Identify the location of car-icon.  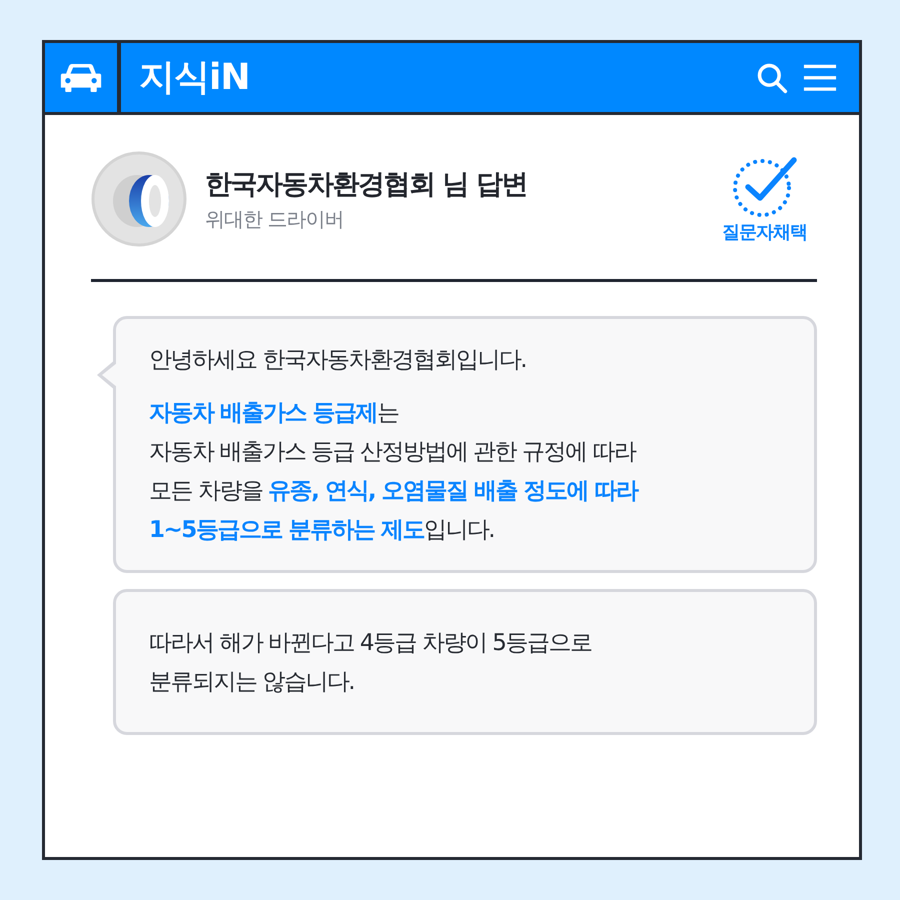
(81, 77).